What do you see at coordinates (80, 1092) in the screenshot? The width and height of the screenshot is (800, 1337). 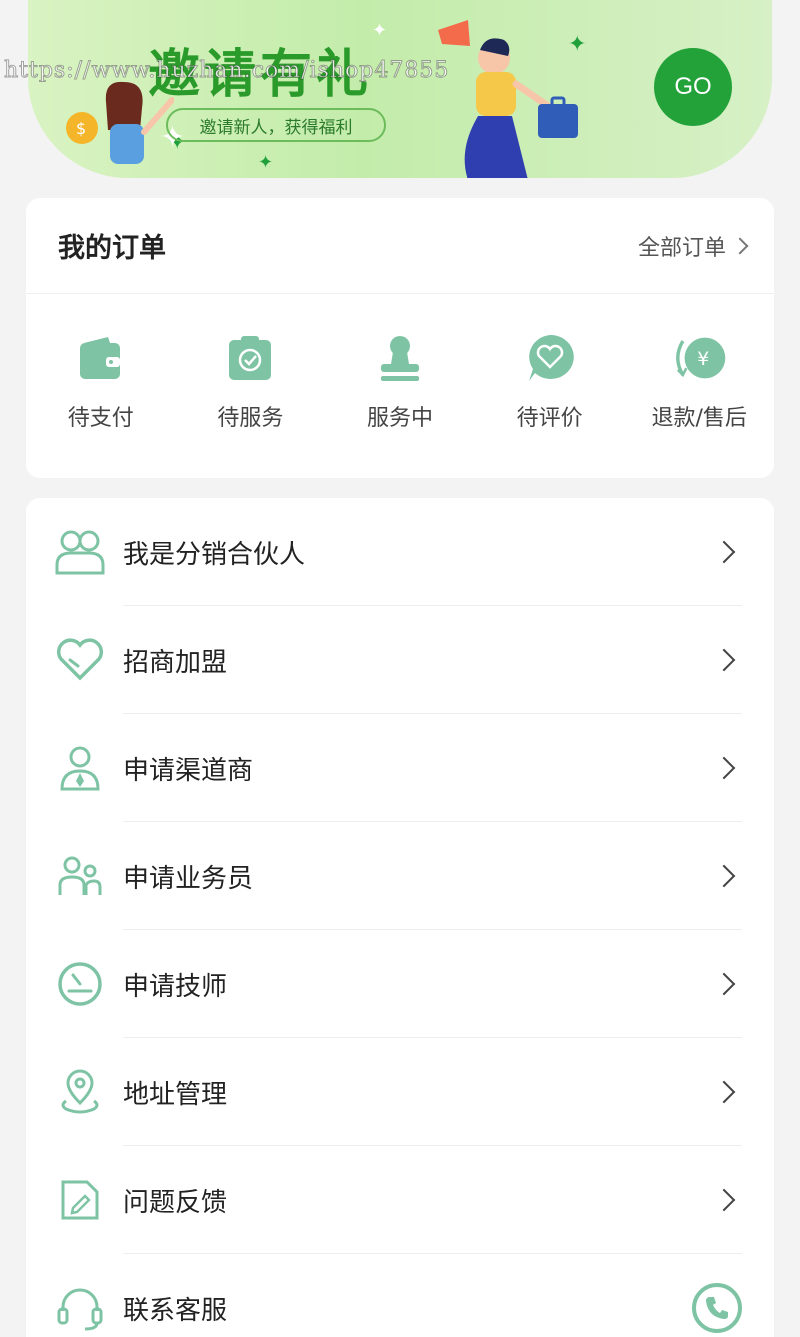 I see `location-pin-icon` at bounding box center [80, 1092].